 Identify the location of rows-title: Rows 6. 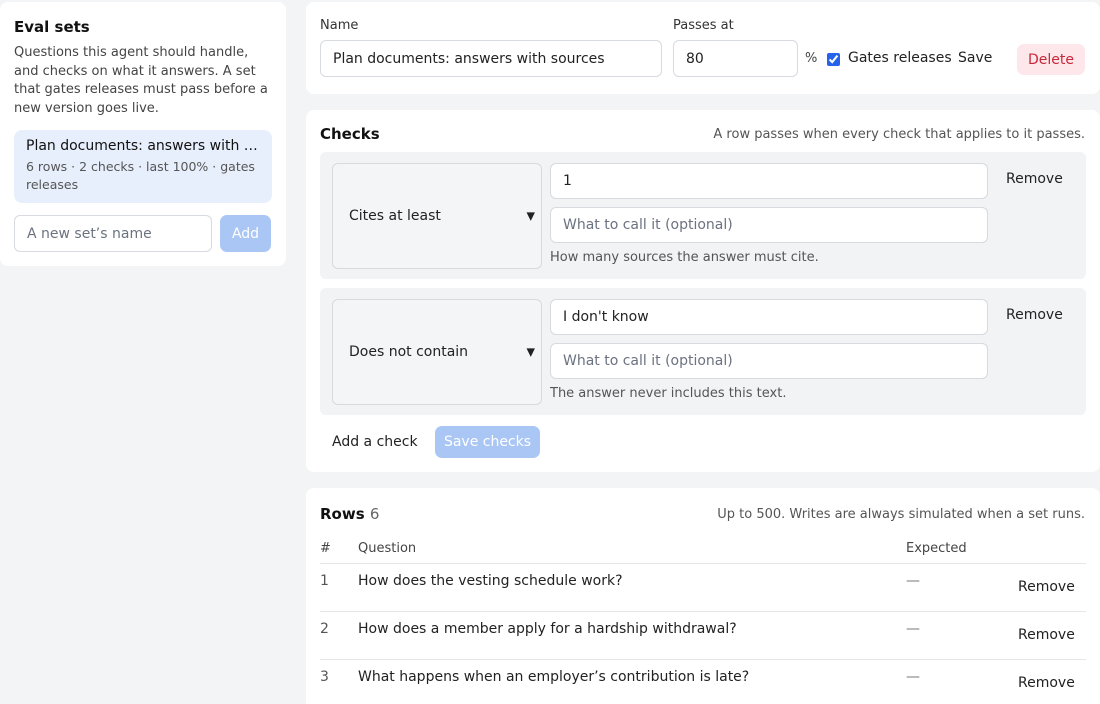
(349, 514).